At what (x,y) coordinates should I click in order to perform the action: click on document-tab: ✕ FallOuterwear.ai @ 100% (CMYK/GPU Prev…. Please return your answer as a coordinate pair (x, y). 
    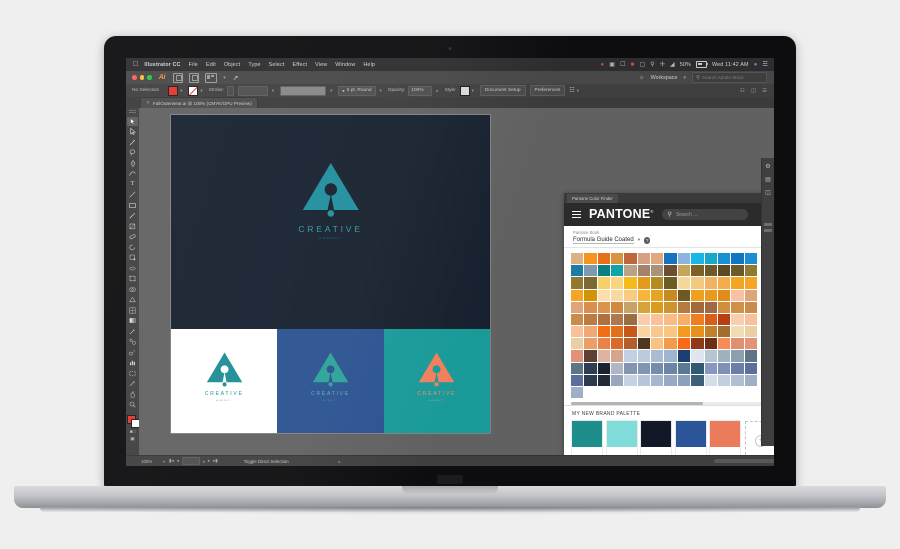
    Looking at the image, I should click on (199, 102).